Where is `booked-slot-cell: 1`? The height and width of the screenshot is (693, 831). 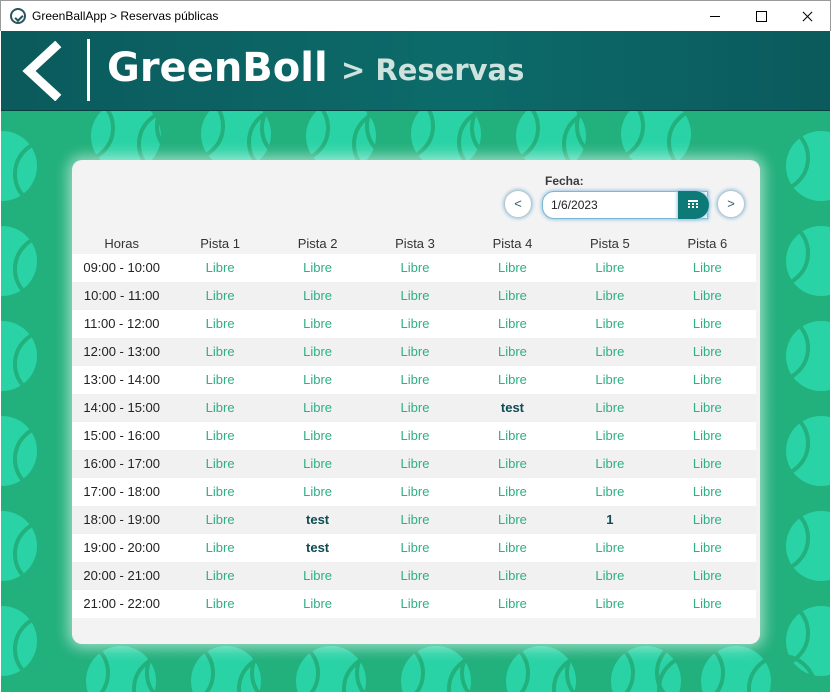
booked-slot-cell: 1 is located at coordinates (609, 520).